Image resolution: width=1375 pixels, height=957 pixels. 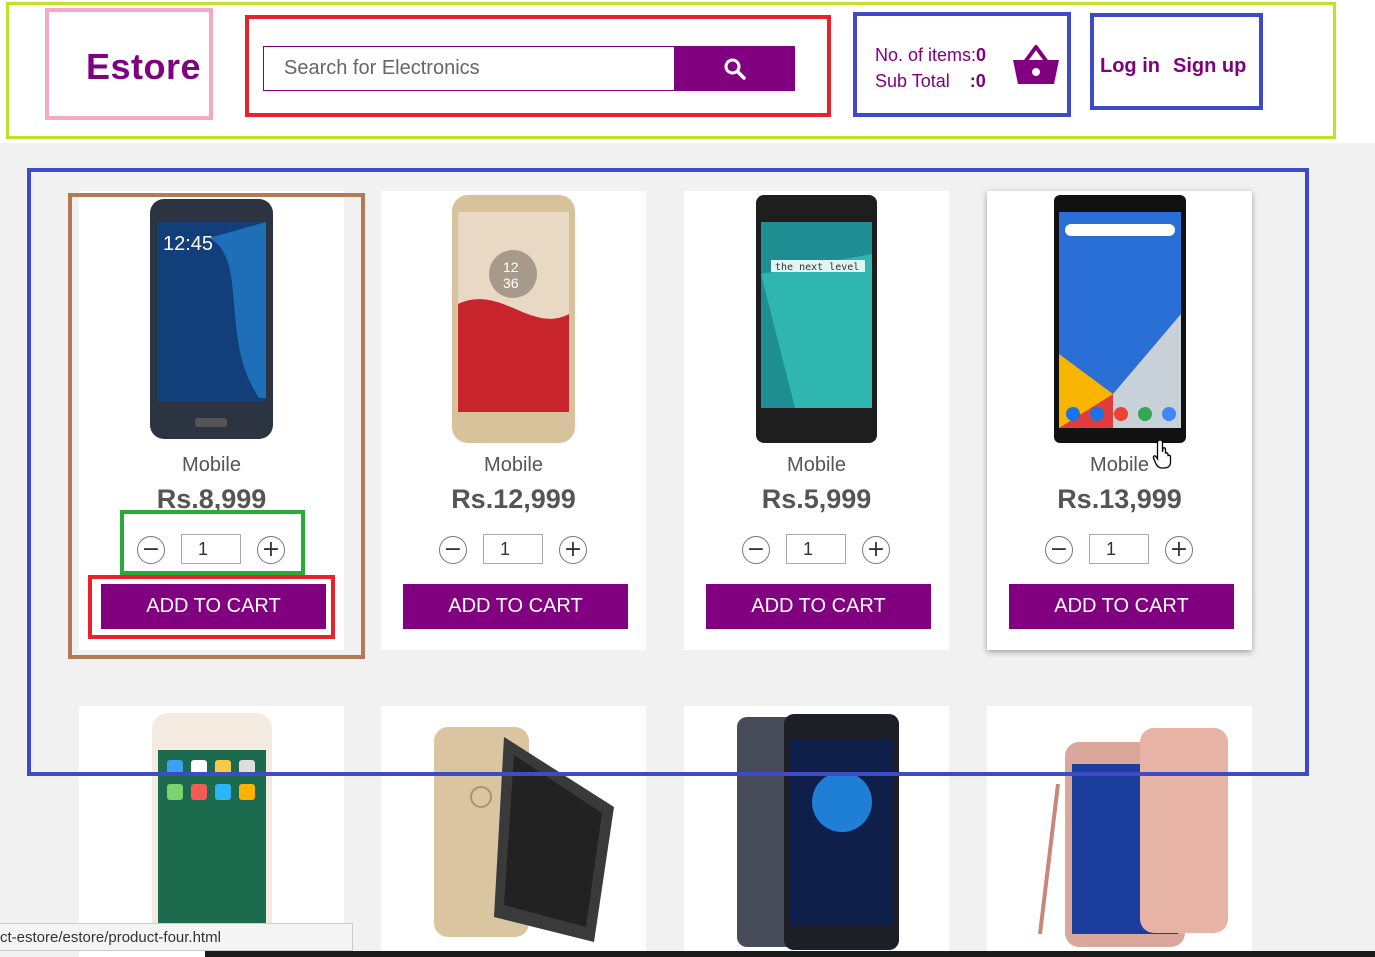 What do you see at coordinates (1162, 454) in the screenshot?
I see `hand-cursor-icon` at bounding box center [1162, 454].